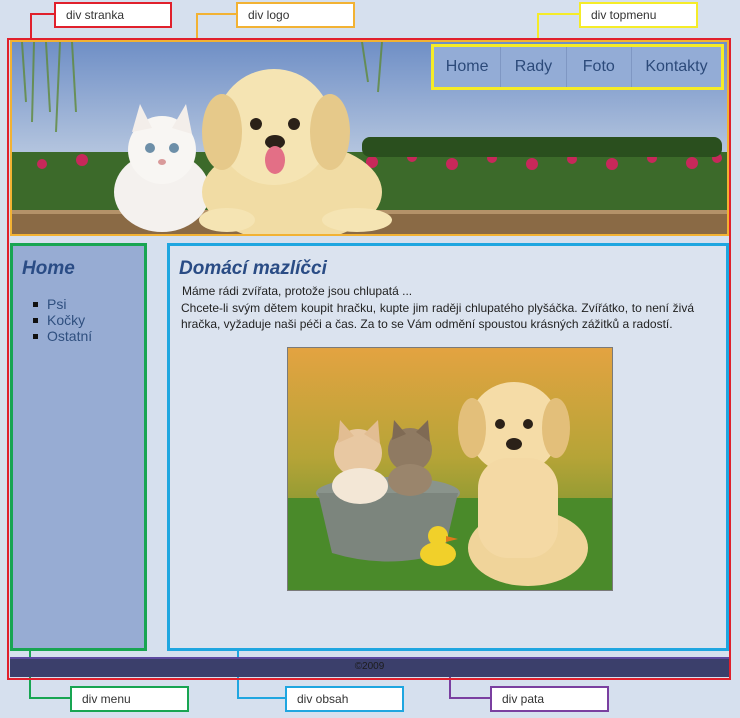 The image size is (740, 718). What do you see at coordinates (83, 269) in the screenshot?
I see `sidebar-title: Home` at bounding box center [83, 269].